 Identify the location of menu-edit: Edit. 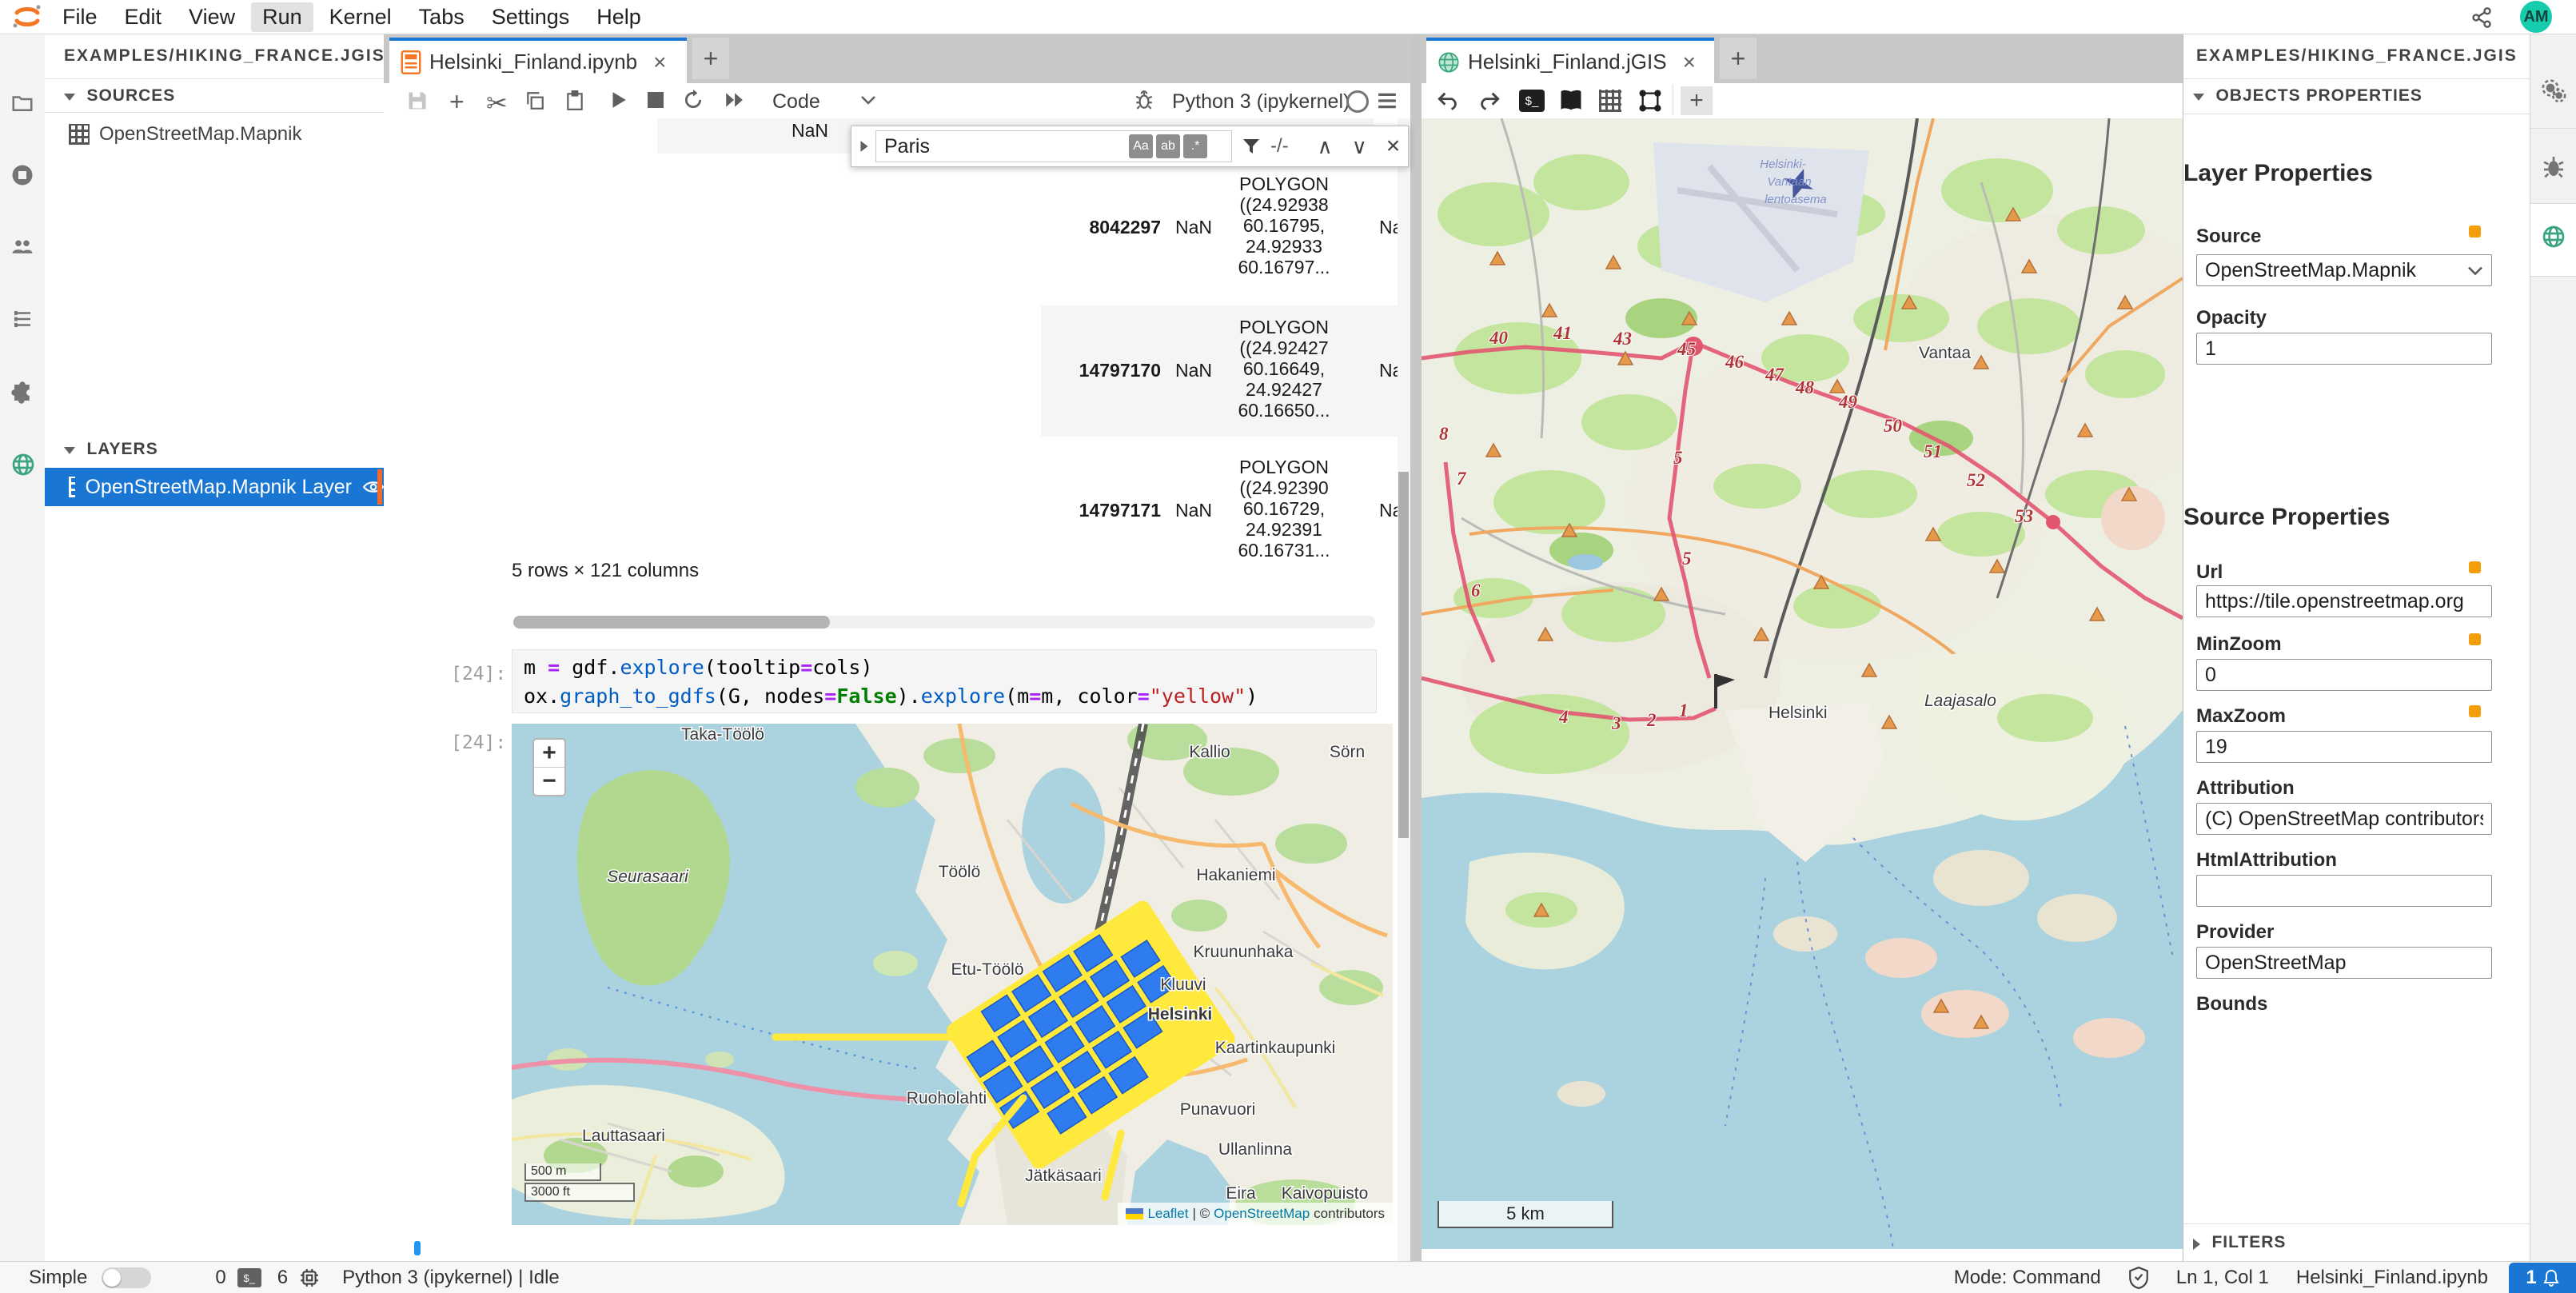
(143, 17).